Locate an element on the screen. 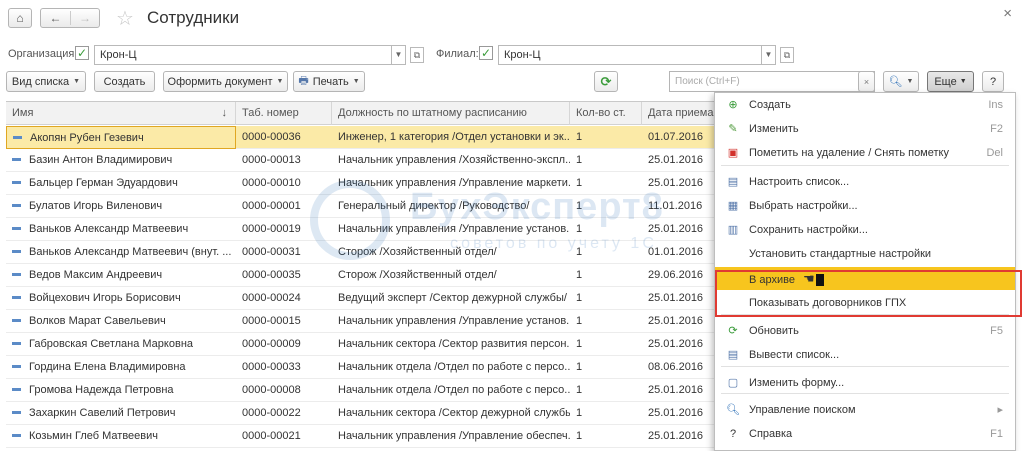 The width and height of the screenshot is (1024, 451). table-cell: 08.06.2016 is located at coordinates (680, 367).